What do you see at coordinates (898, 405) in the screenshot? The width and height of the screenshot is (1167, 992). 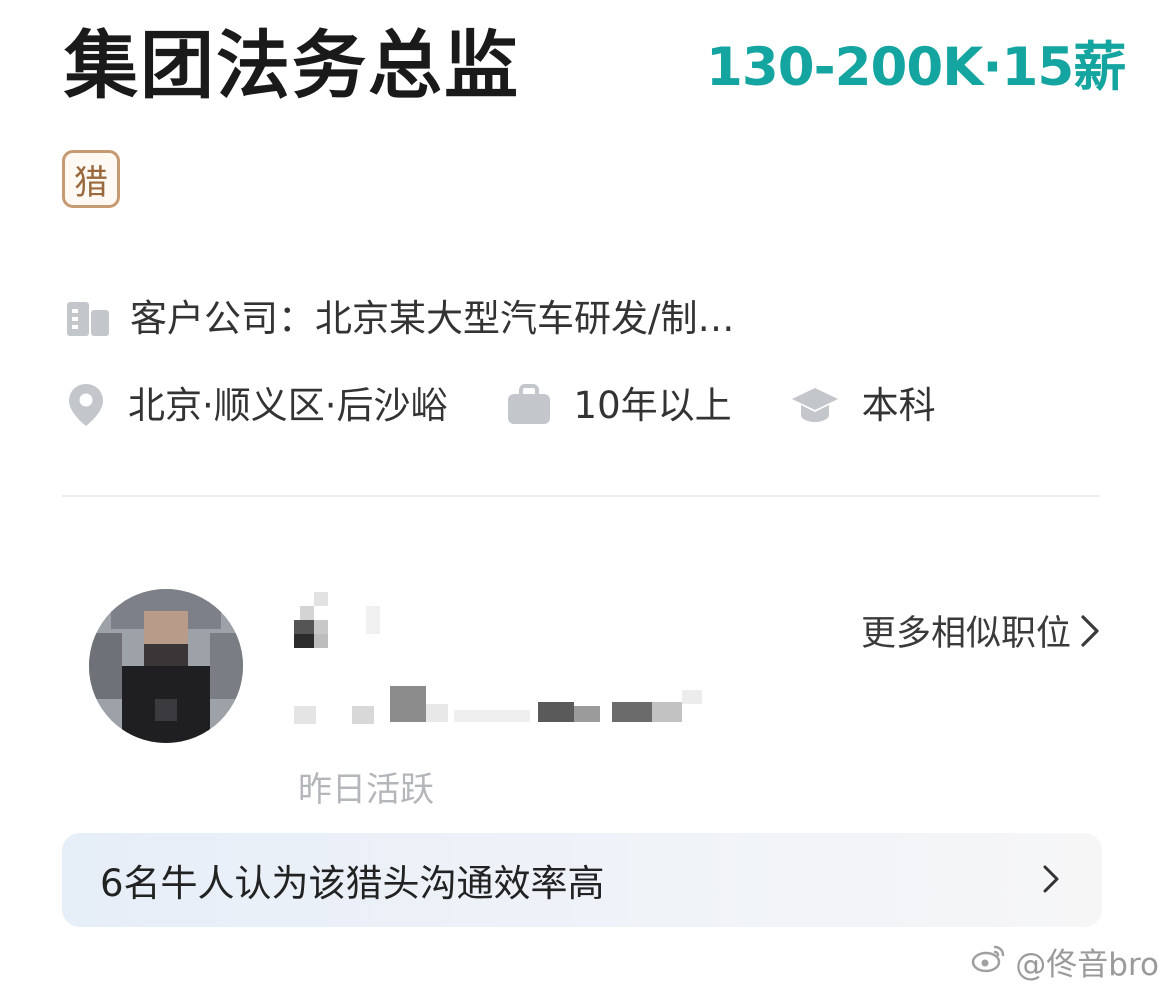 I see `education-text: 本科` at bounding box center [898, 405].